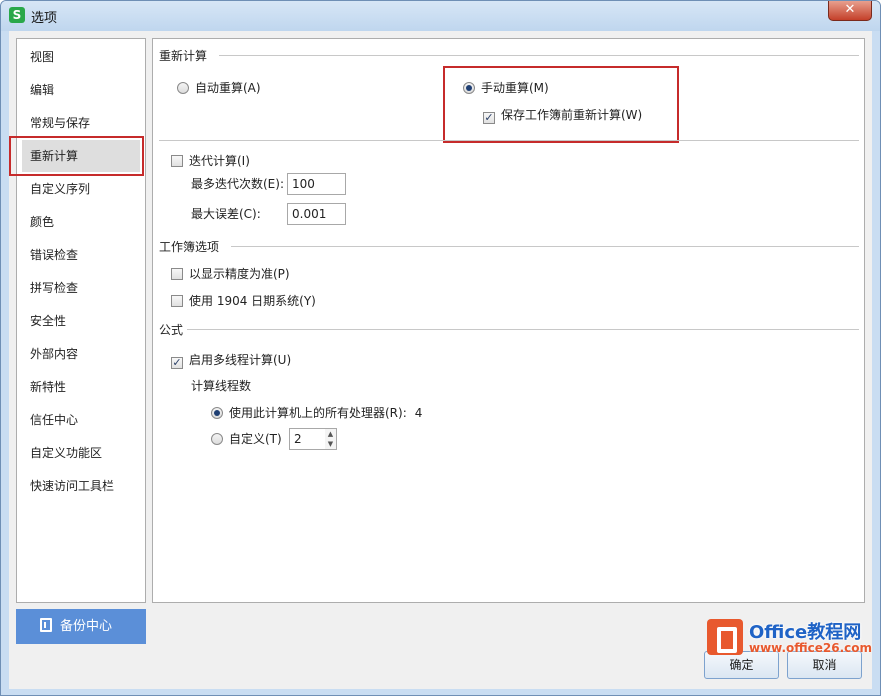  I want to click on manual-recalc-radio, so click(469, 88).